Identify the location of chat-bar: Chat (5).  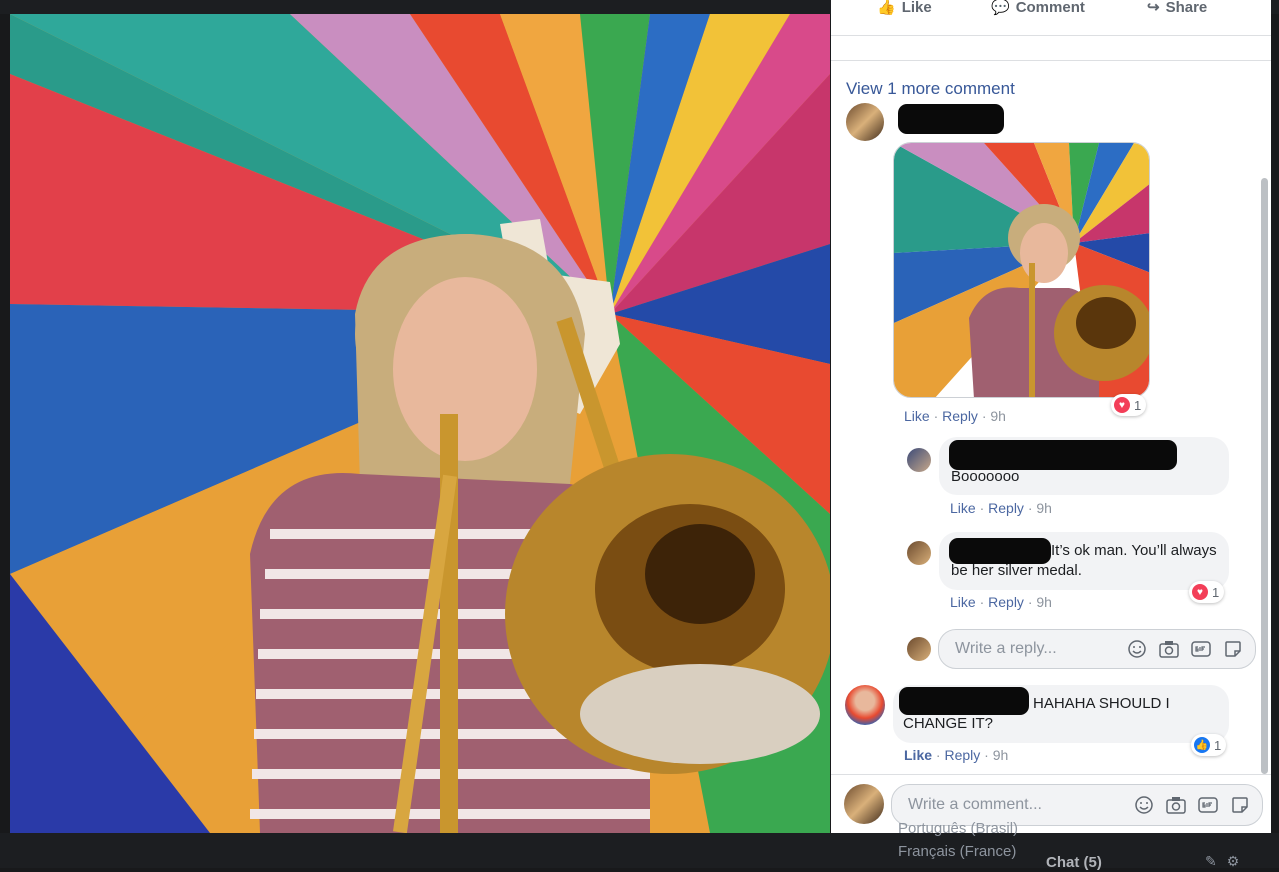
(1115, 863).